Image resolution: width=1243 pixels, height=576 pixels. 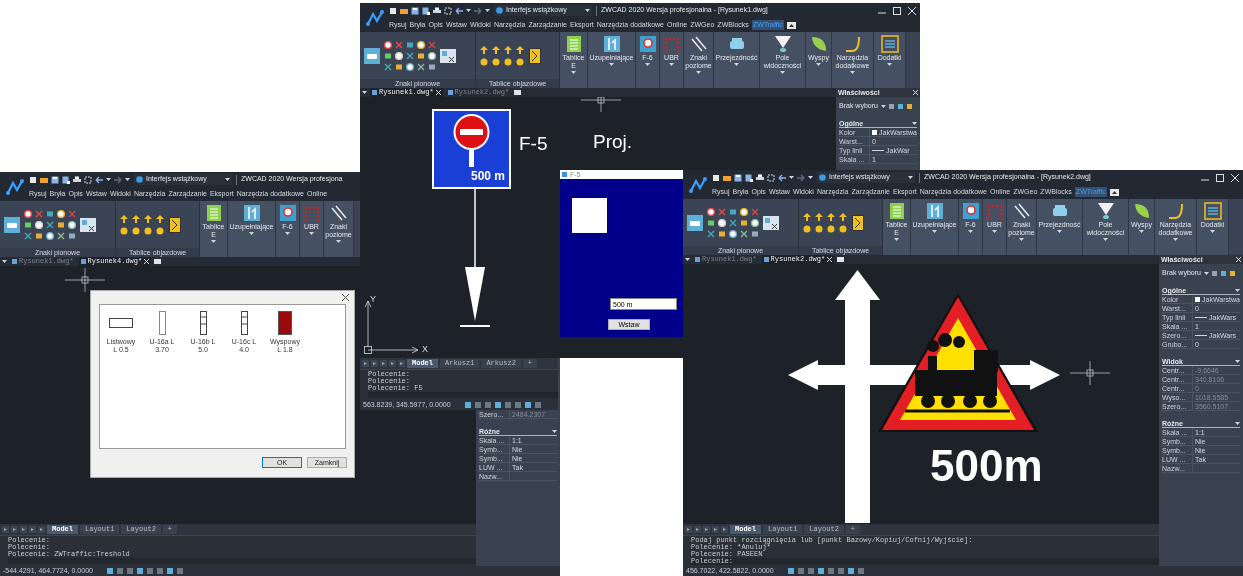 What do you see at coordinates (1201, 317) in the screenshot?
I see `linetype-icon` at bounding box center [1201, 317].